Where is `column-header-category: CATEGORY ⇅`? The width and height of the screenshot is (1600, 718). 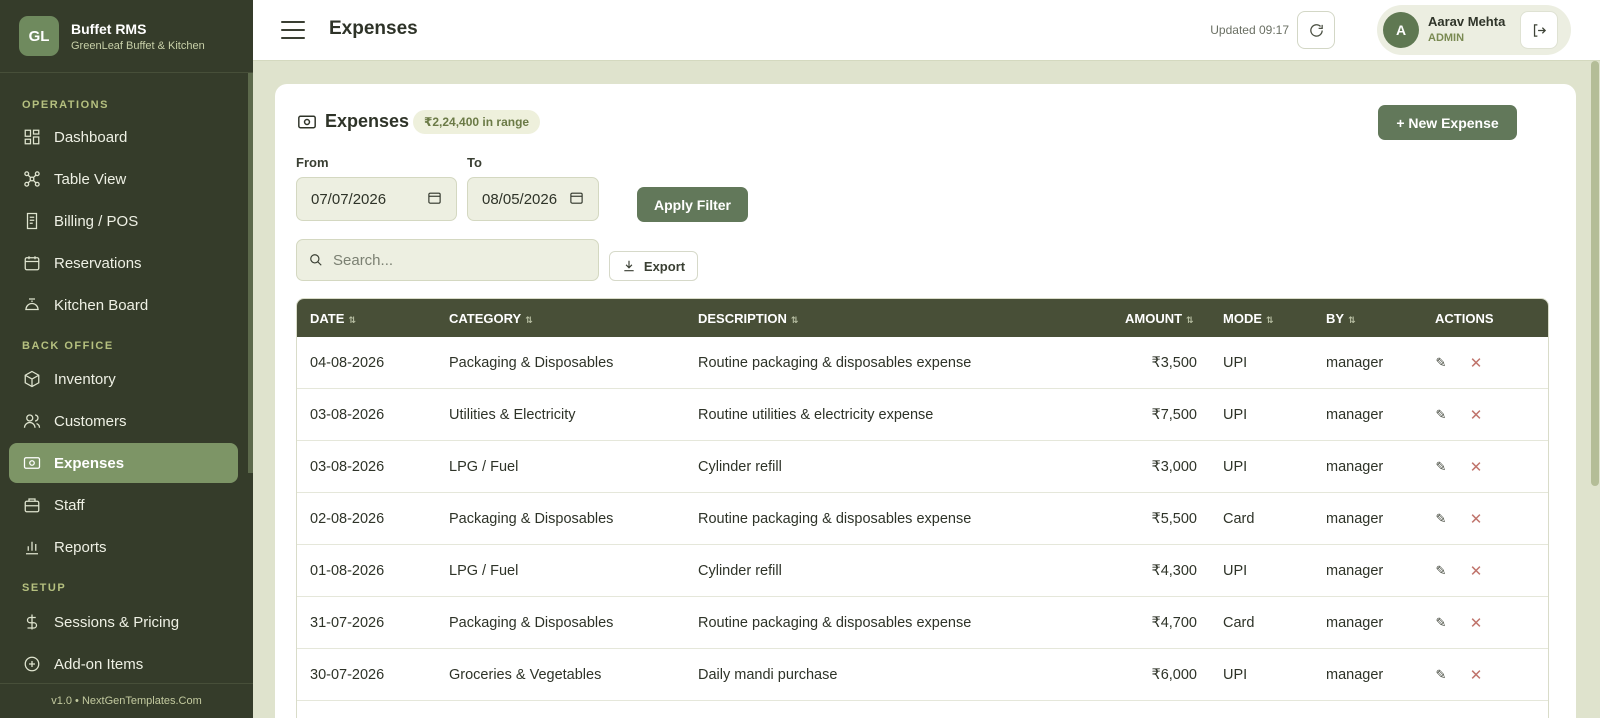 column-header-category: CATEGORY ⇅ is located at coordinates (491, 318).